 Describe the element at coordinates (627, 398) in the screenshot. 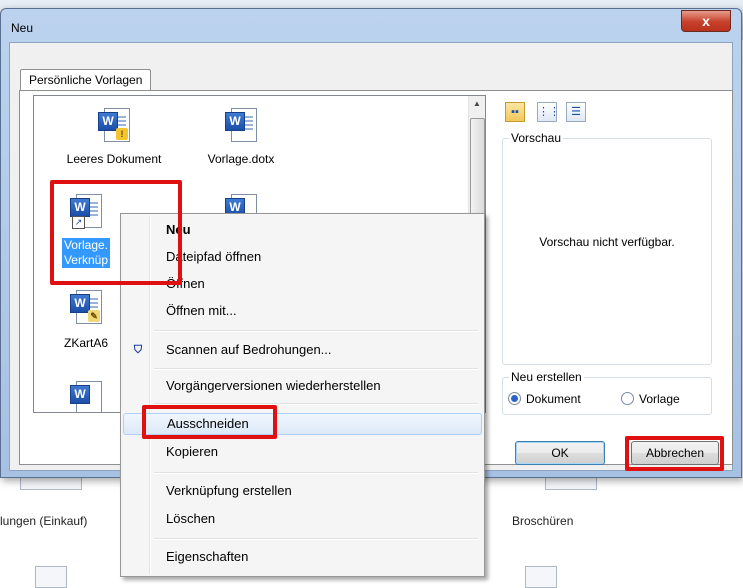

I see `radio-unselected-icon` at that location.